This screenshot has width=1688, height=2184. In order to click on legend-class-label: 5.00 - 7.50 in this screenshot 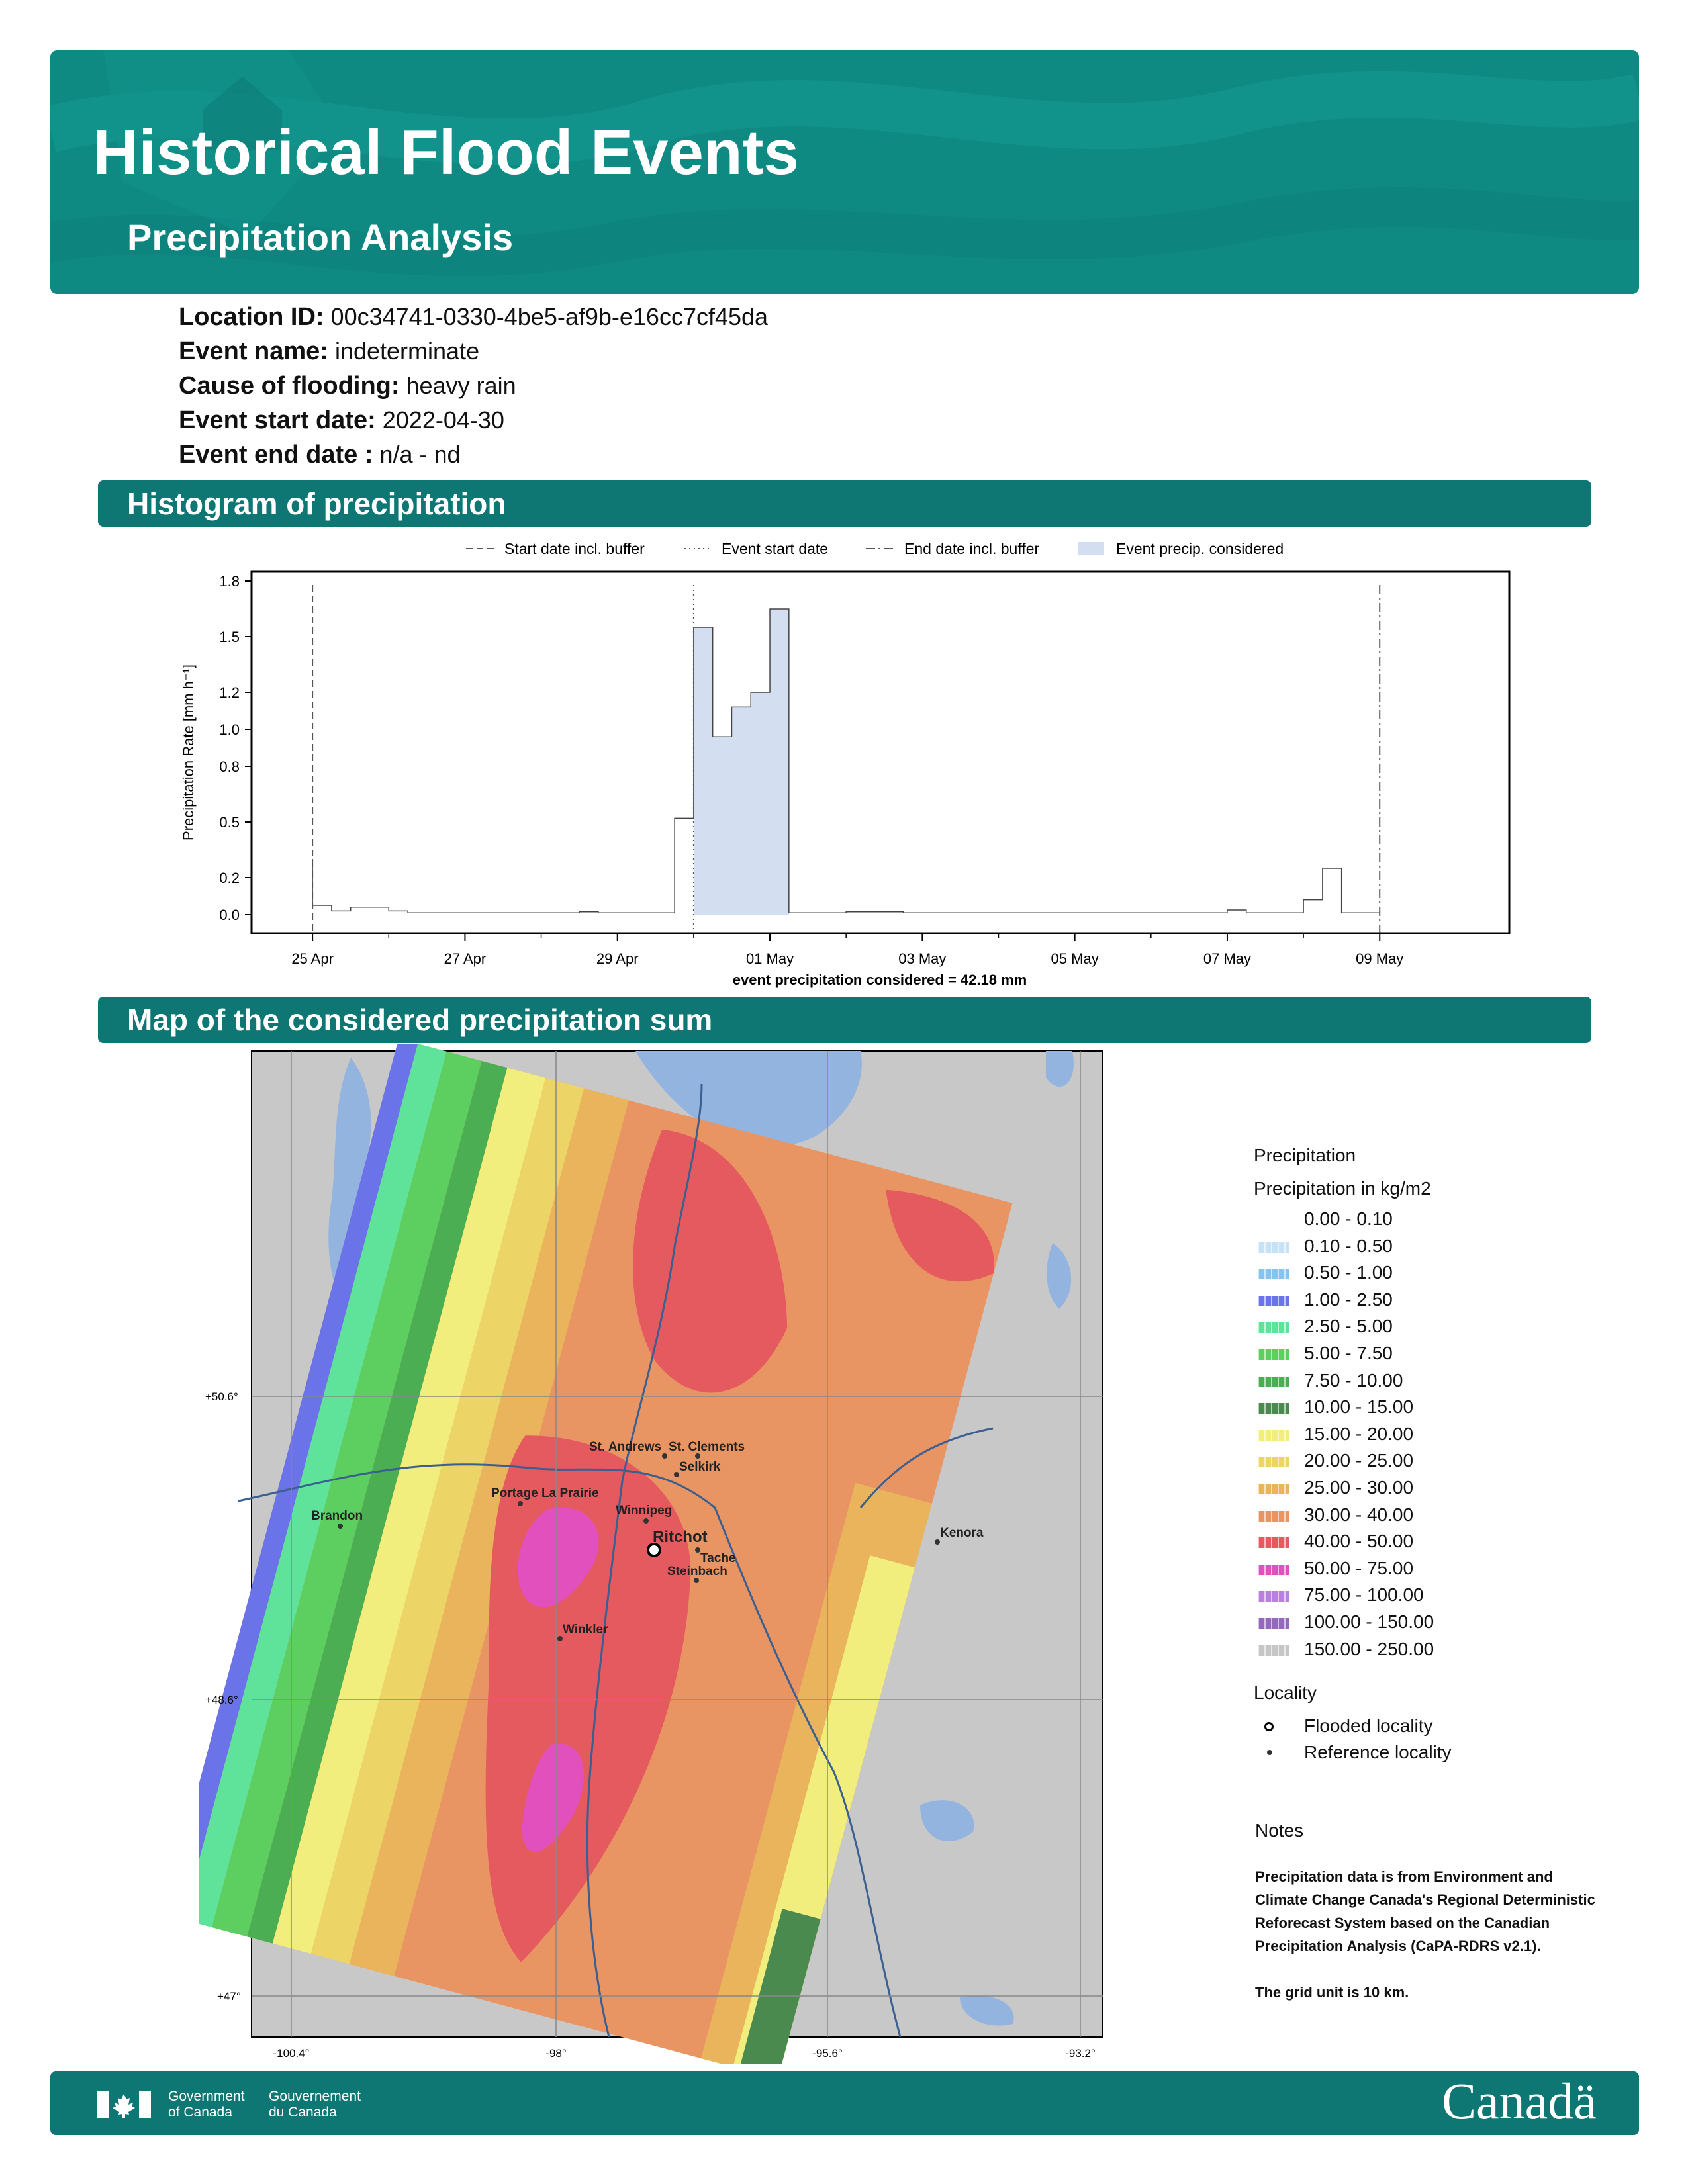, I will do `click(1348, 1353)`.